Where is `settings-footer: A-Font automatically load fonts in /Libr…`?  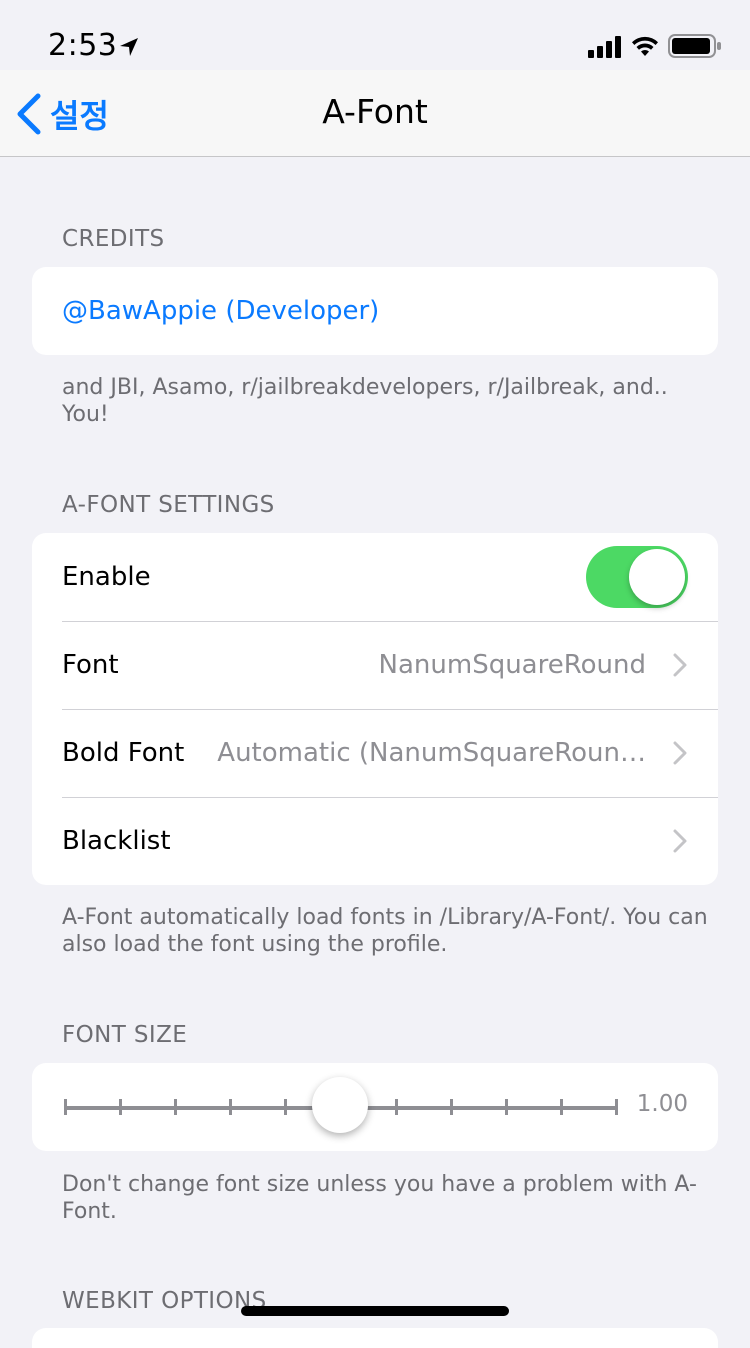 settings-footer: A-Font automatically load fonts in /Libr… is located at coordinates (385, 931).